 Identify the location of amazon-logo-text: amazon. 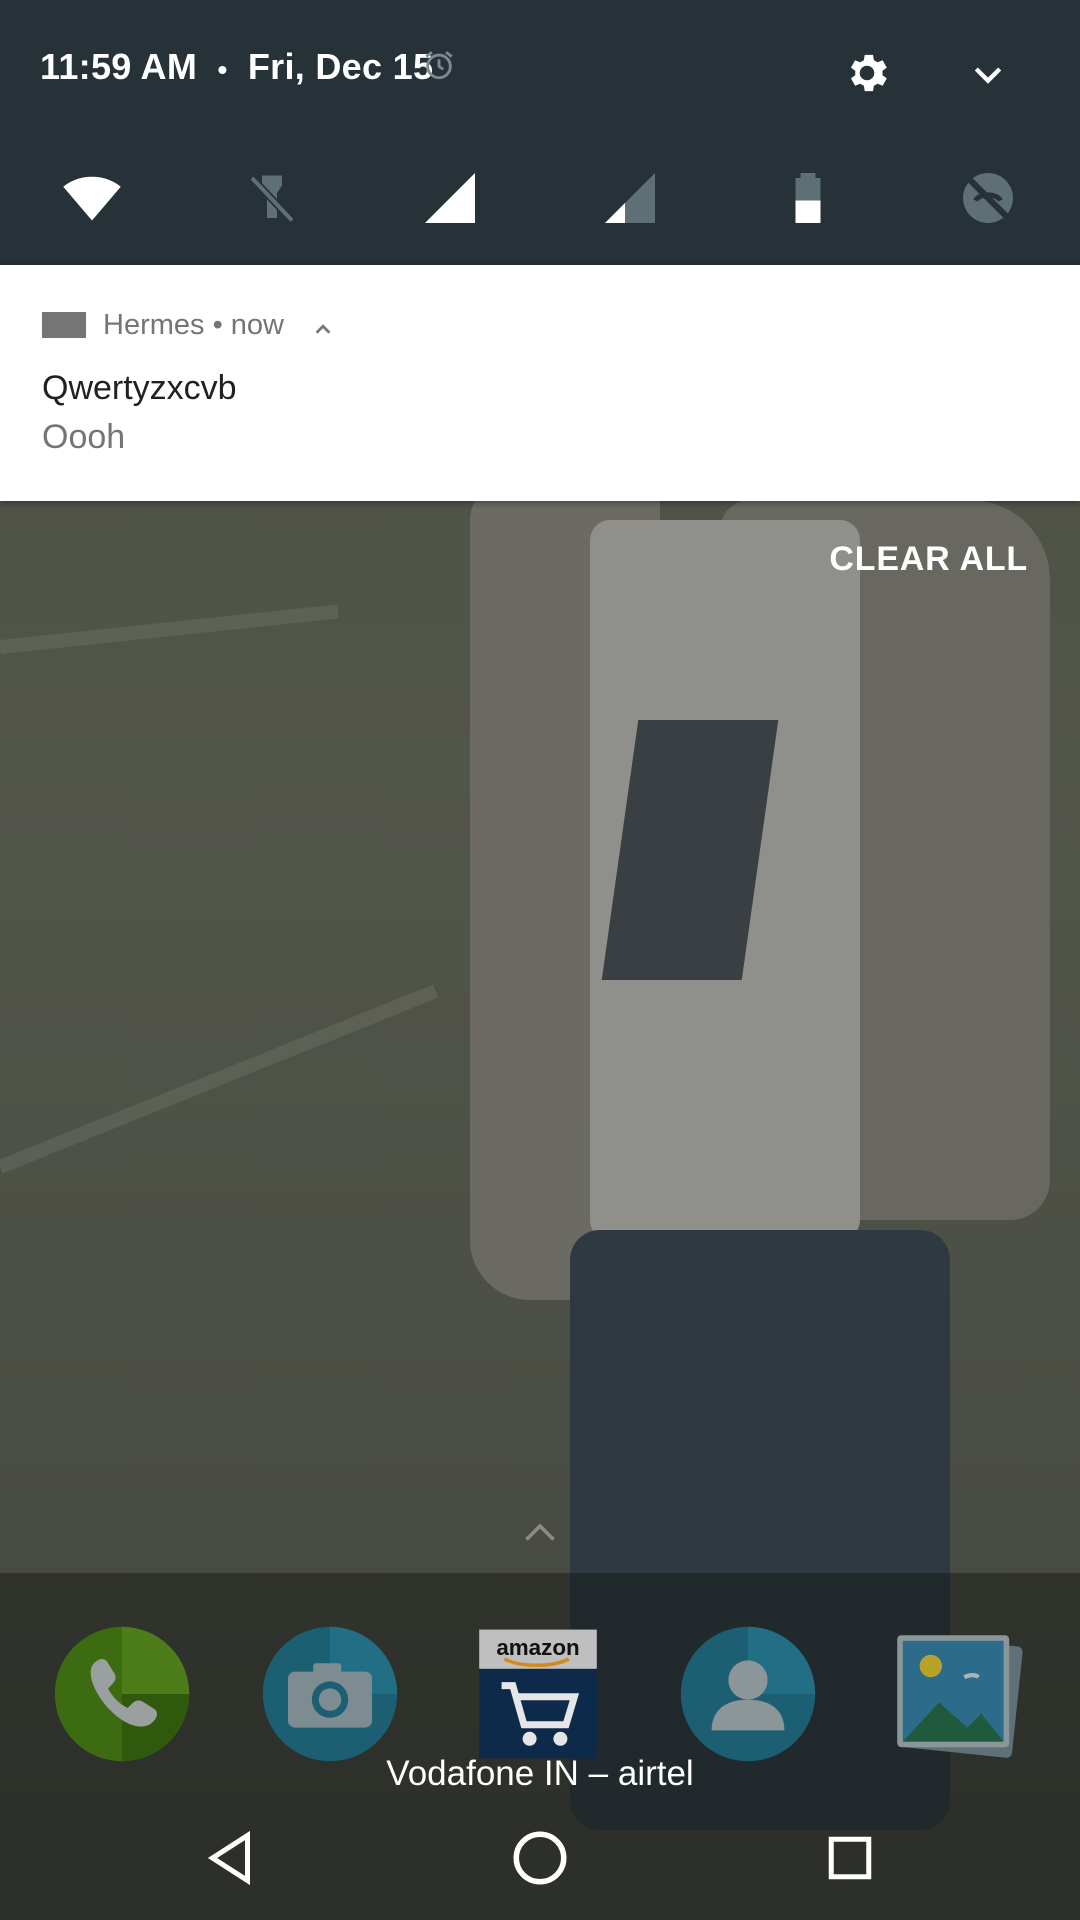
(537, 1647).